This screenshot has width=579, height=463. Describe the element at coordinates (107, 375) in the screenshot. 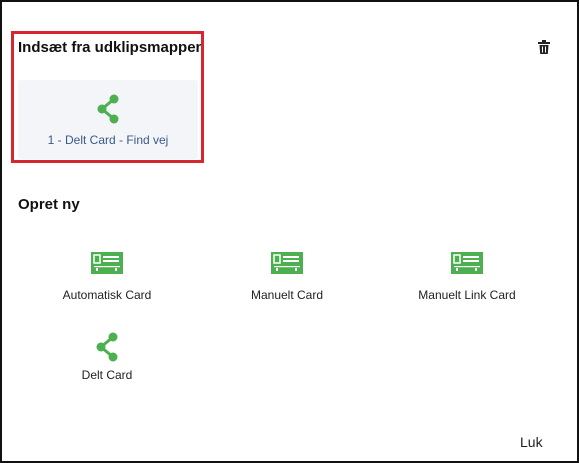

I see `create-option-label: Delt Card` at that location.